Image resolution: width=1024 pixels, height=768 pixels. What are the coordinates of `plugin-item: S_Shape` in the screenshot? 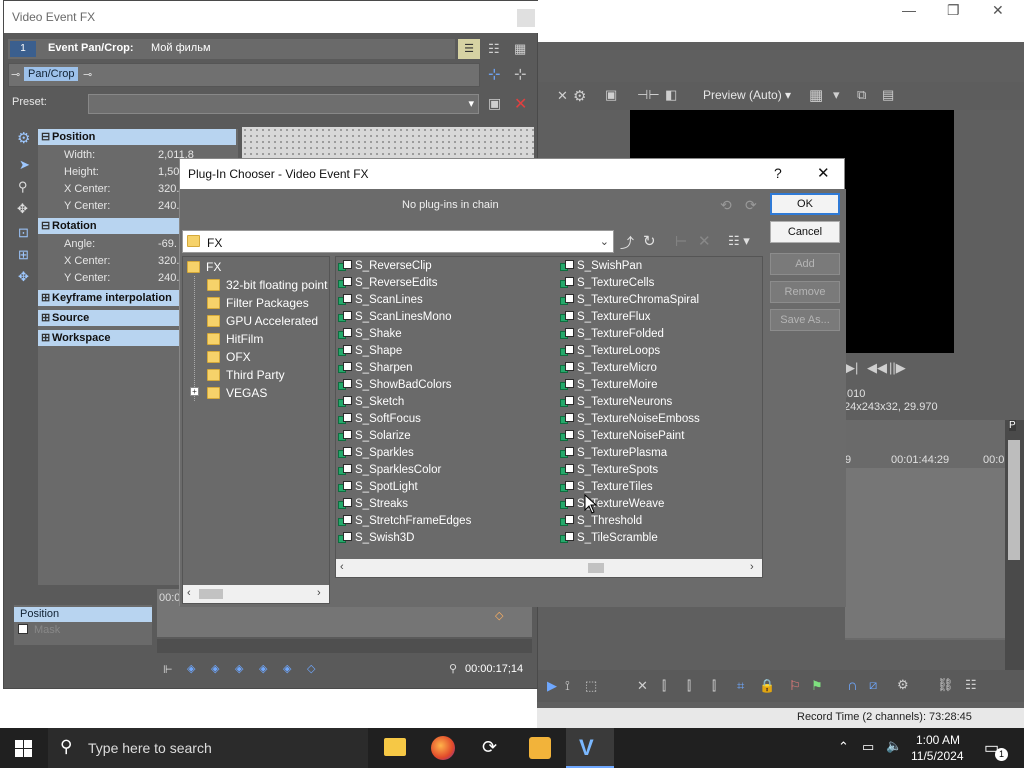 It's located at (448, 350).